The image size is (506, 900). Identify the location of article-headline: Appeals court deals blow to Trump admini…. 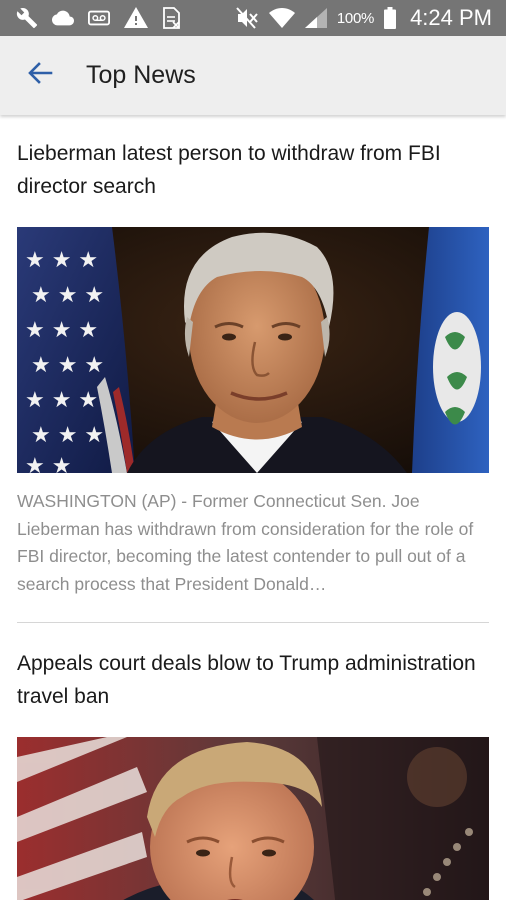
(253, 668).